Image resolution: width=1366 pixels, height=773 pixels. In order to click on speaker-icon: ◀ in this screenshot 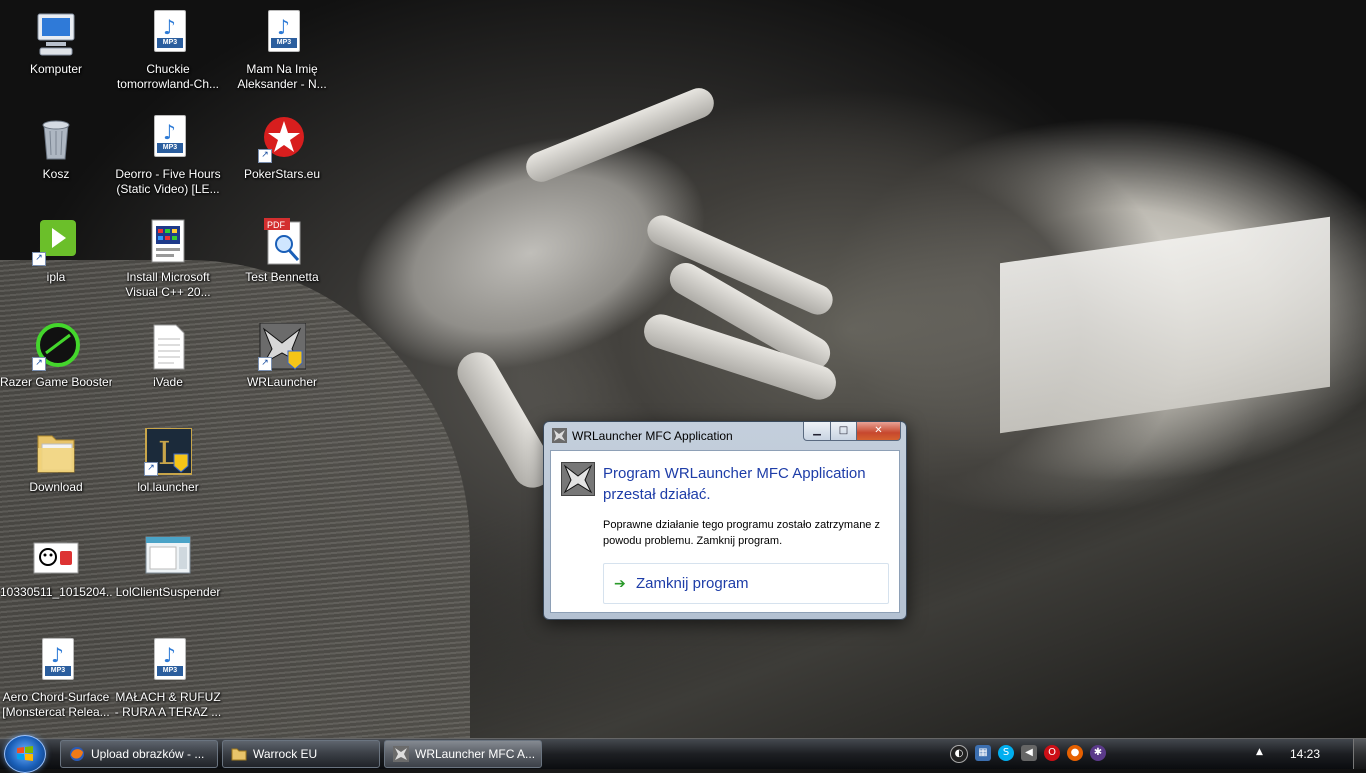, I will do `click(1029, 753)`.